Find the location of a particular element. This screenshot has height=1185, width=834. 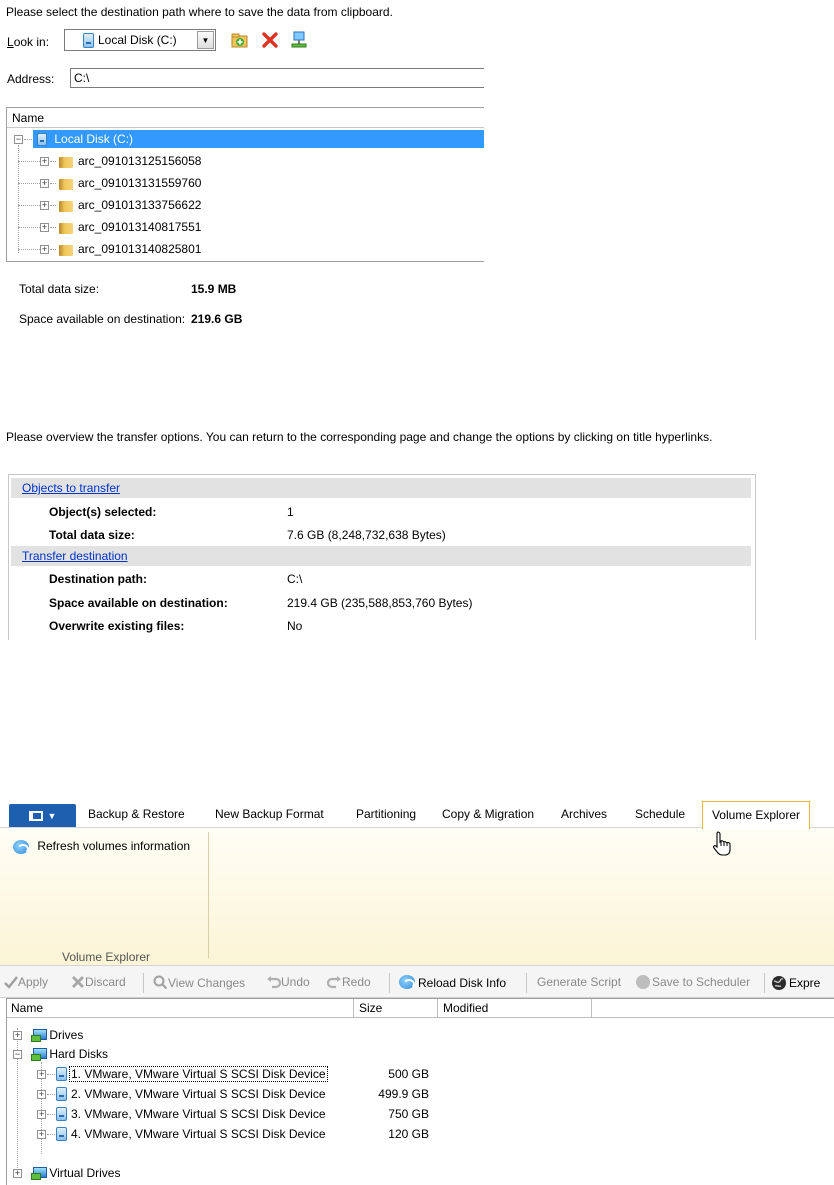

objects-selected-value: 1 is located at coordinates (290, 512).